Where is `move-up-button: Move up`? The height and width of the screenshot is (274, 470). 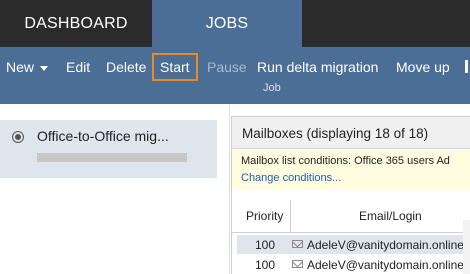
move-up-button: Move up is located at coordinates (423, 67).